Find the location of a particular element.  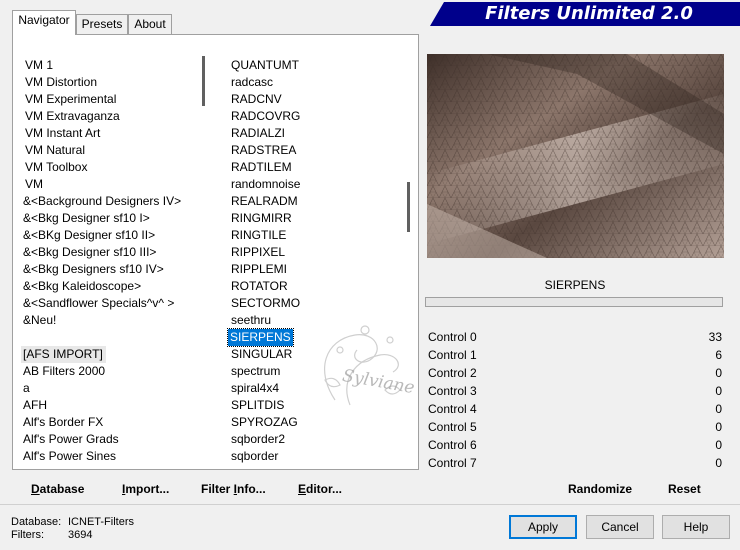

control-label: Control 6 is located at coordinates (452, 445).